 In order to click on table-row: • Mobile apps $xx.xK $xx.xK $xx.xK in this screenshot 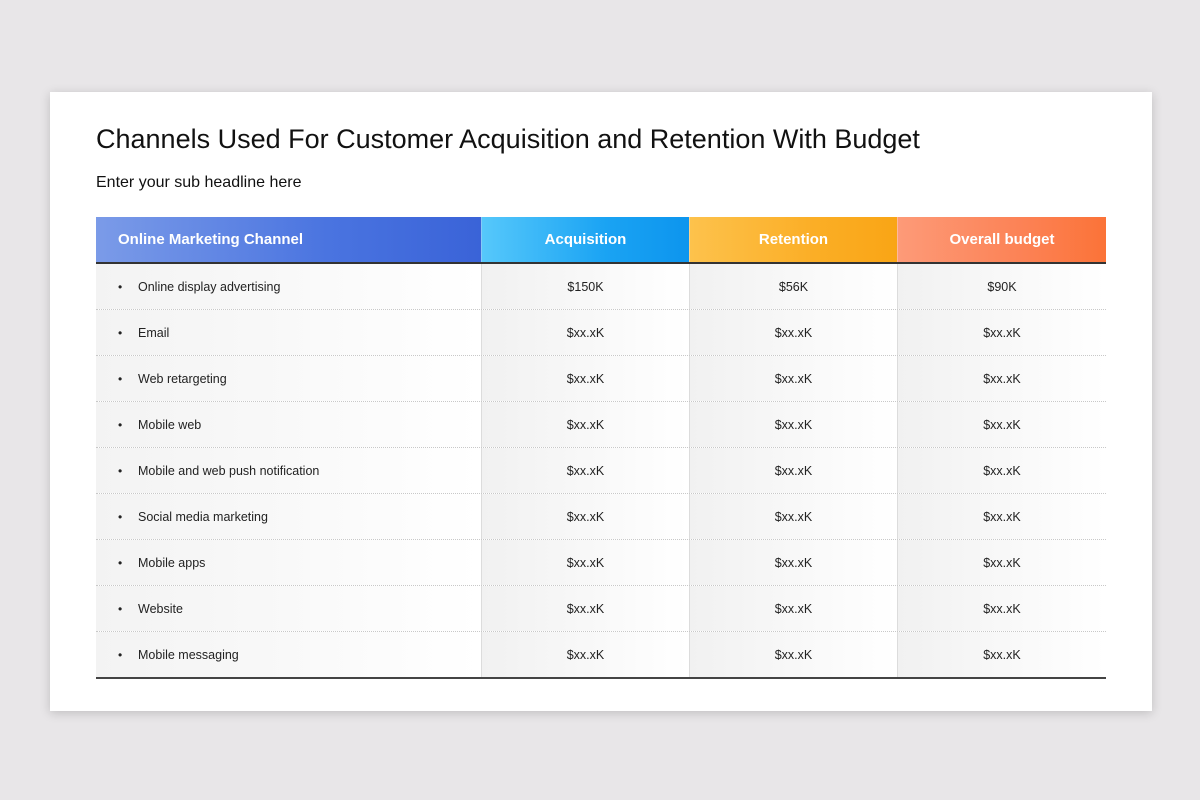, I will do `click(601, 563)`.